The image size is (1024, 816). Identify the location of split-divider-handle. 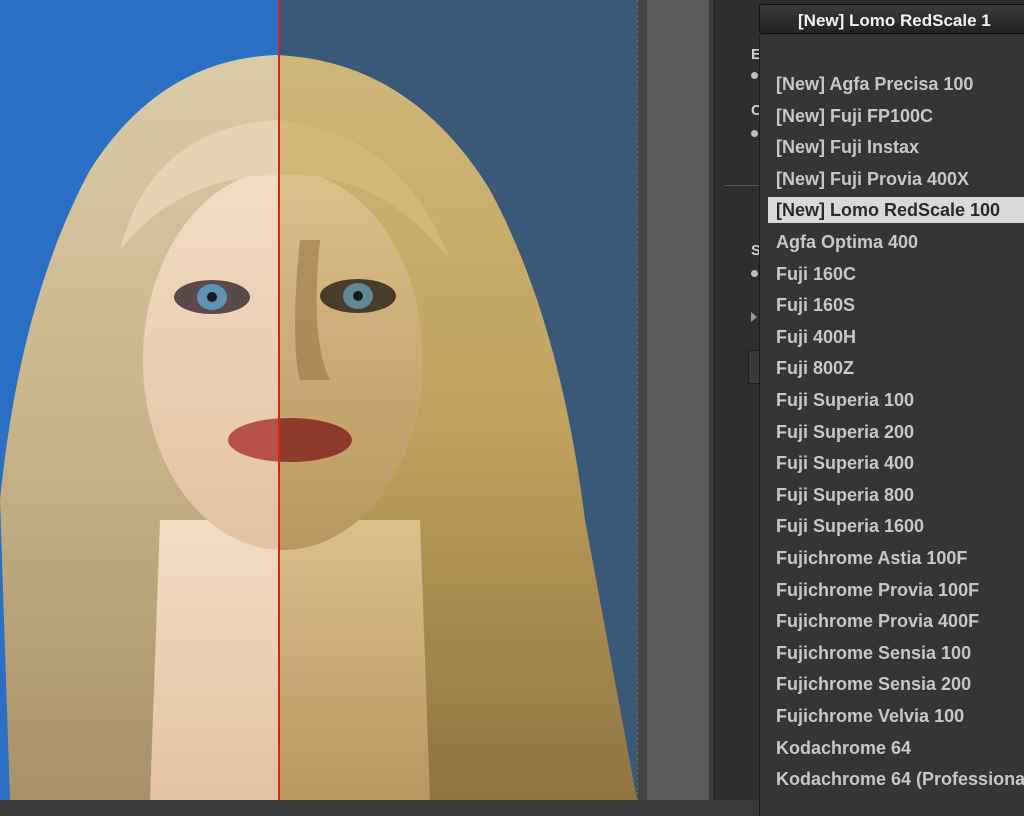
(279, 400).